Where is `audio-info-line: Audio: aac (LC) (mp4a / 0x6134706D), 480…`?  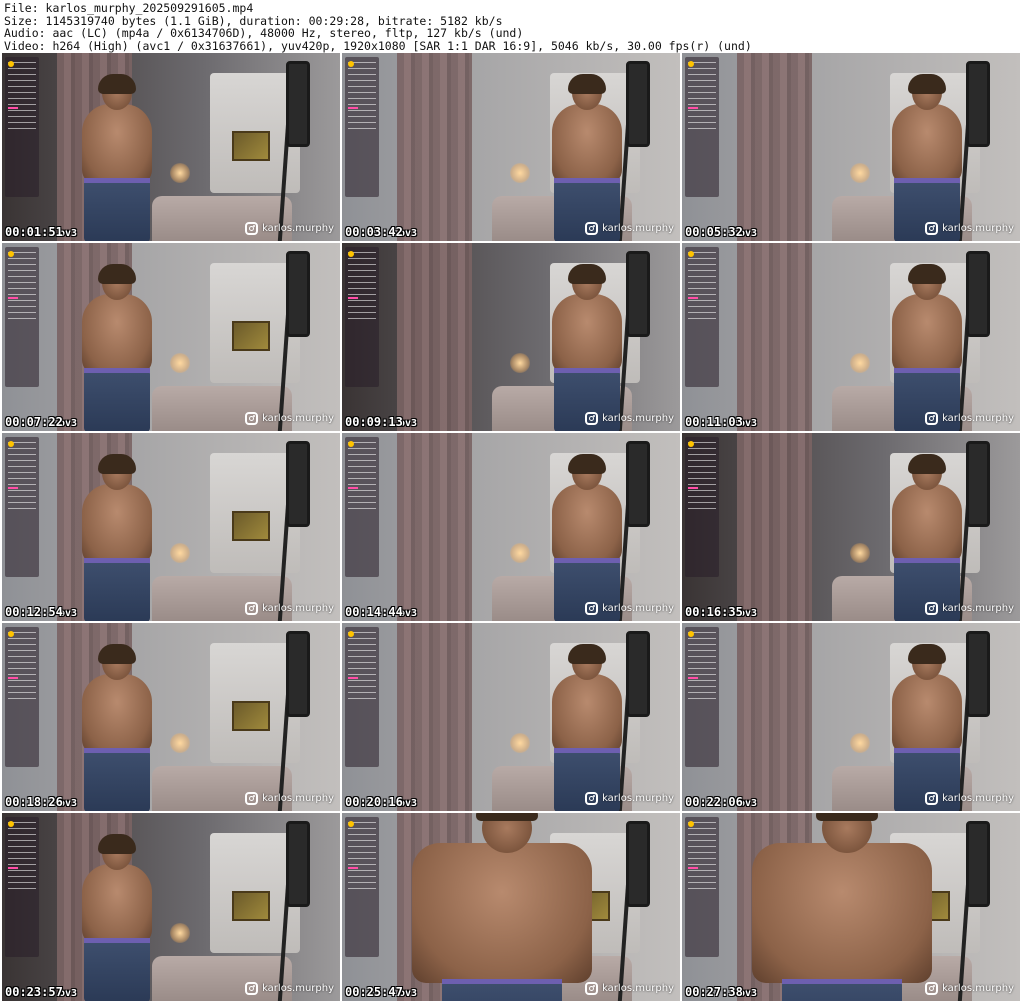
audio-info-line: Audio: aac (LC) (mp4a / 0x6134706D), 480… is located at coordinates (264, 33).